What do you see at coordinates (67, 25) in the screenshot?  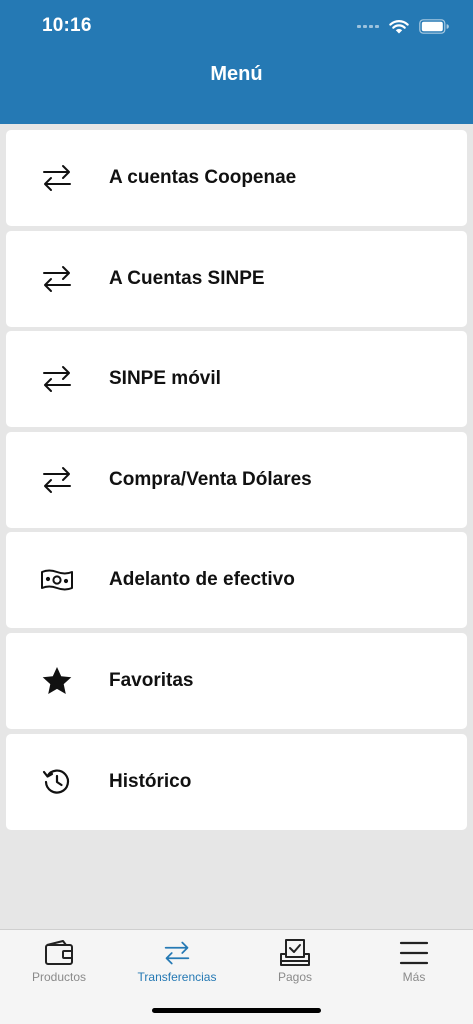 I see `status-time: 10:16` at bounding box center [67, 25].